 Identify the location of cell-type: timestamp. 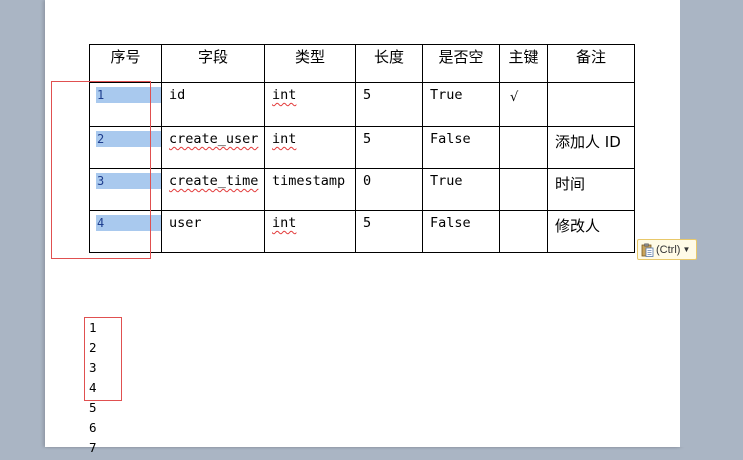
(310, 189).